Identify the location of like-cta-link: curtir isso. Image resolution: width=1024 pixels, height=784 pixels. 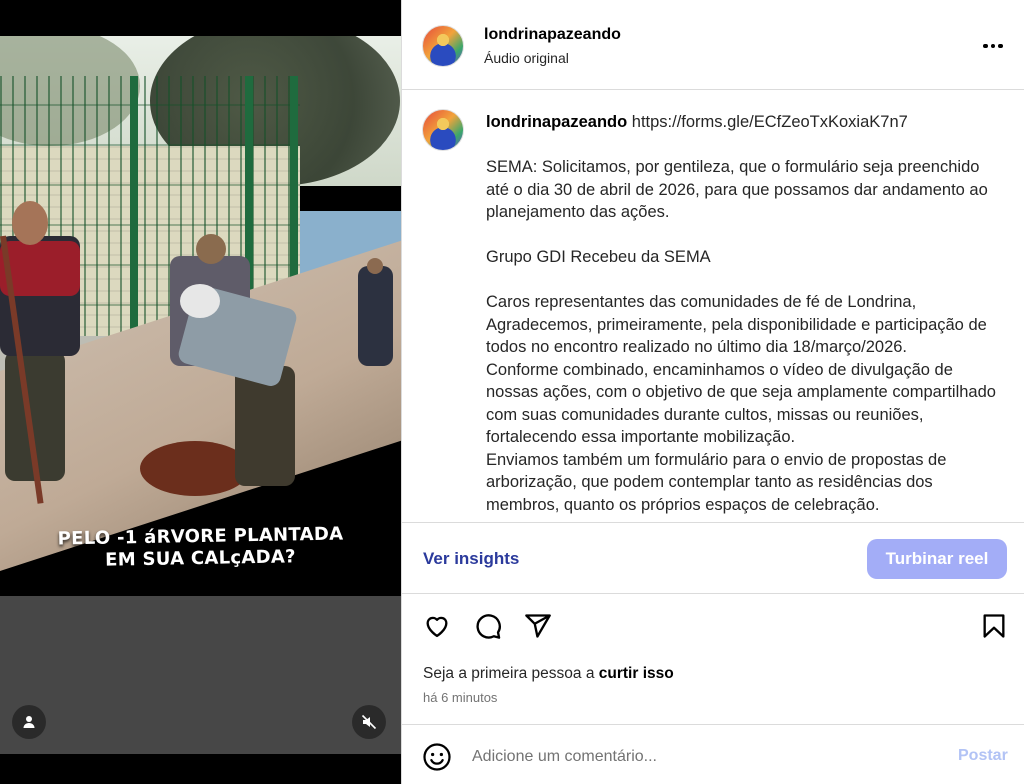
(636, 673).